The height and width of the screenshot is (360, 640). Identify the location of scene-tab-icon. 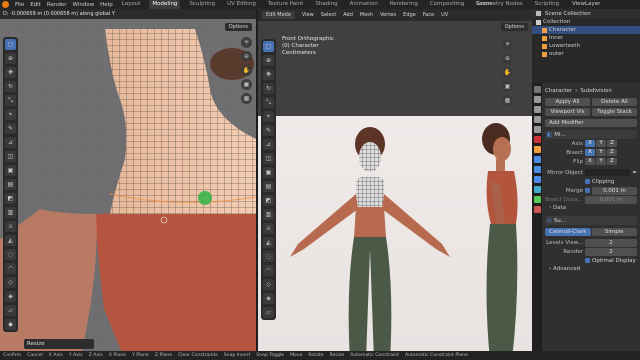
(537, 129).